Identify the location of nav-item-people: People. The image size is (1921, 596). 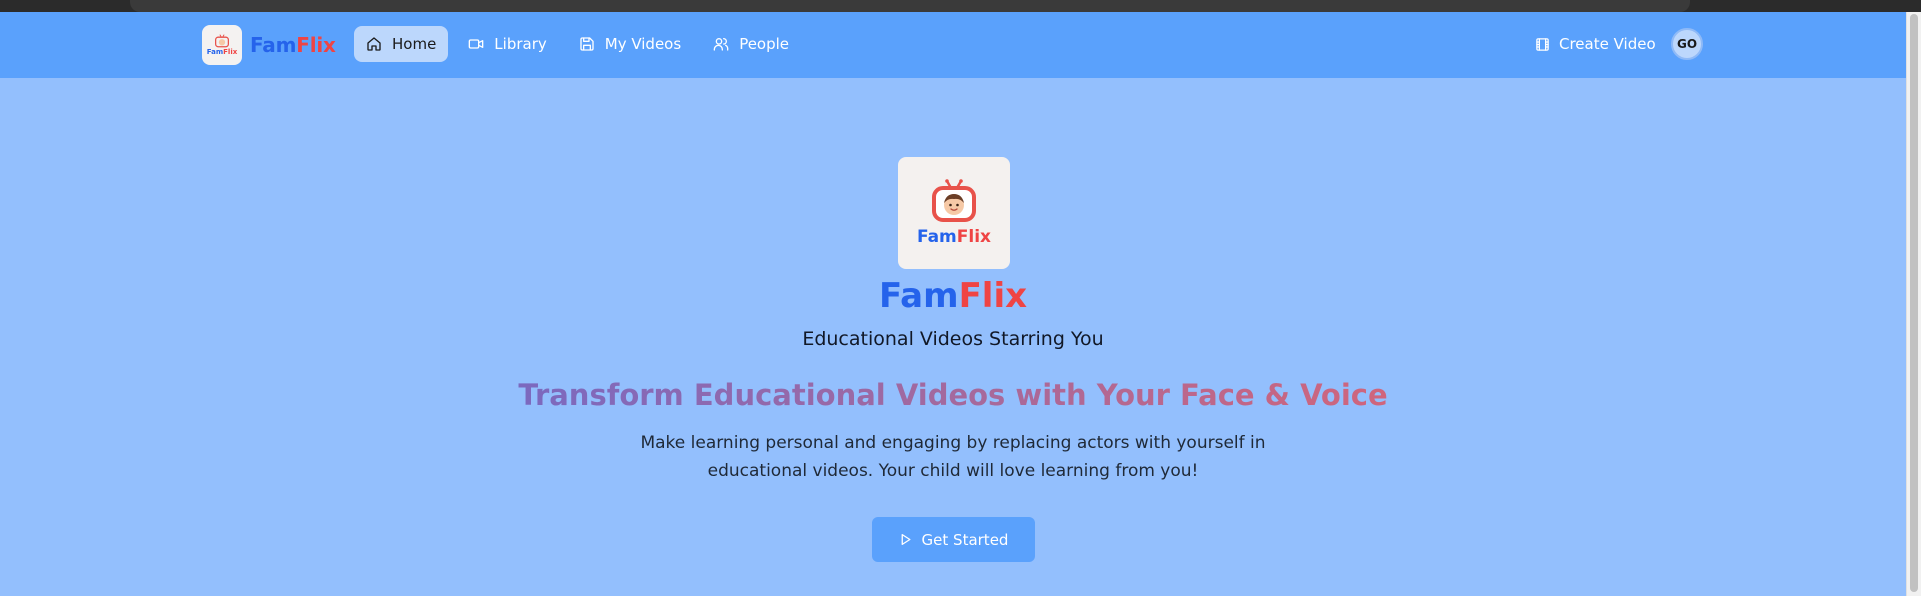
(751, 44).